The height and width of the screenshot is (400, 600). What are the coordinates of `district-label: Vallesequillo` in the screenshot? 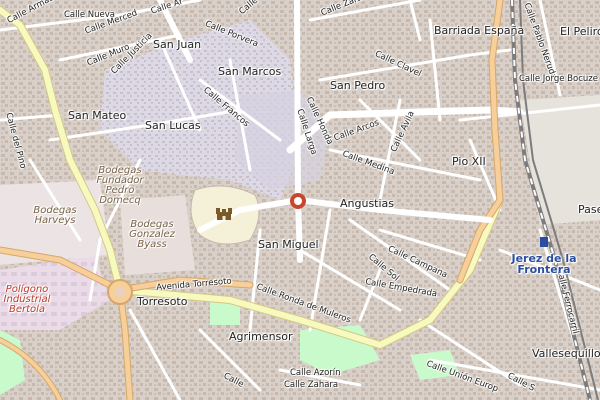 It's located at (566, 353).